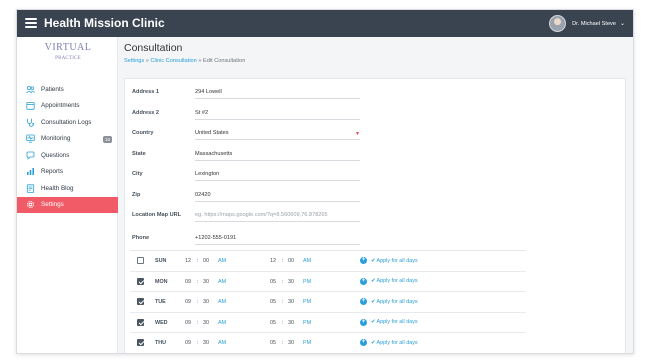 Image resolution: width=650 pixels, height=361 pixels. Describe the element at coordinates (107, 139) in the screenshot. I see `status-badge: 16` at that location.